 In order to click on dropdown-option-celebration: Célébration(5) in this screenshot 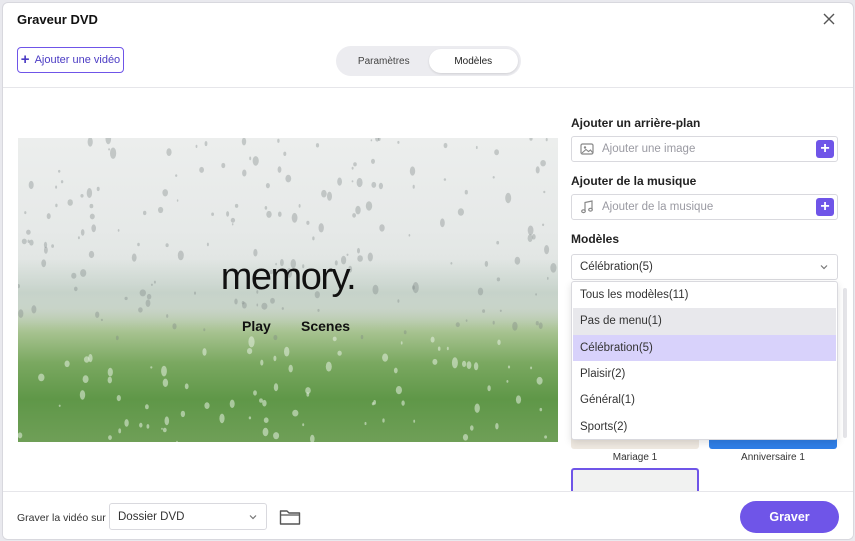, I will do `click(704, 347)`.